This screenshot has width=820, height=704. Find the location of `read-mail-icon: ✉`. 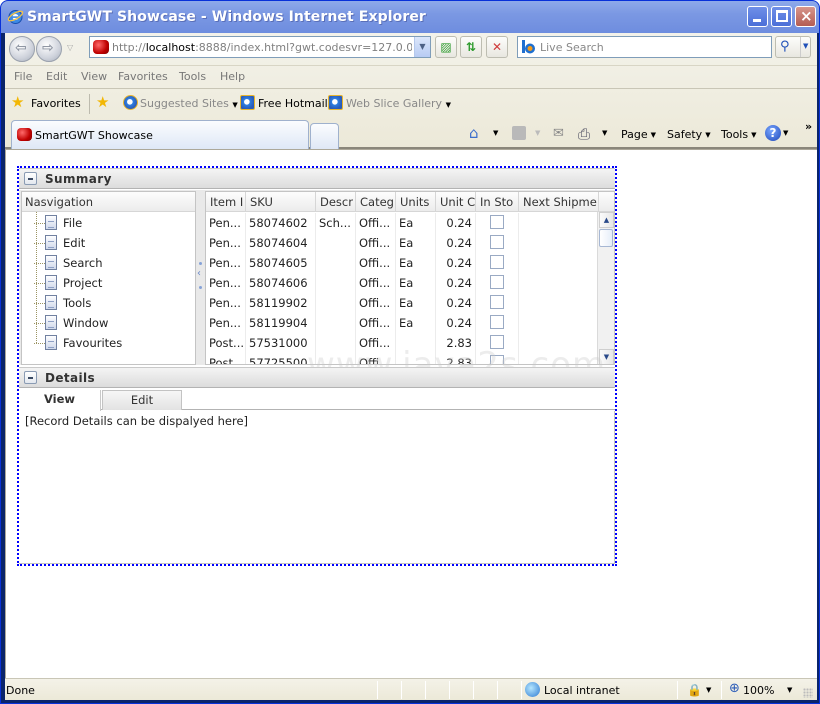

read-mail-icon: ✉ is located at coordinates (558, 133).